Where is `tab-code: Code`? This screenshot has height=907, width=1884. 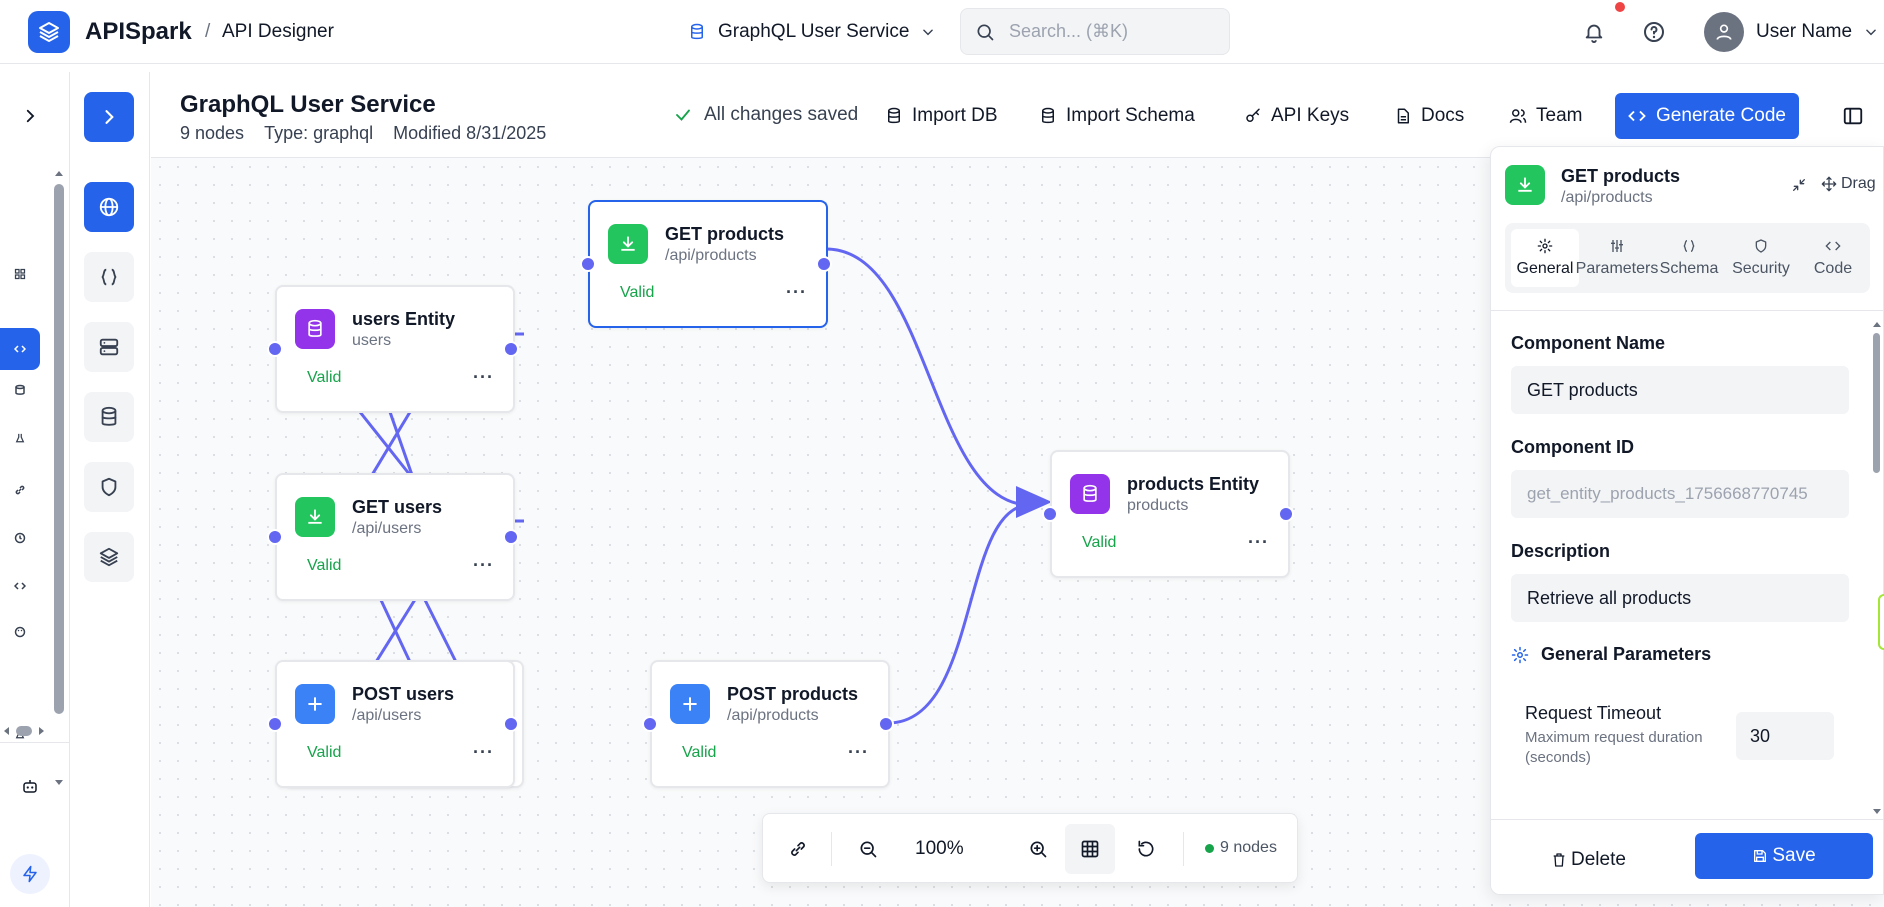
tab-code: Code is located at coordinates (1833, 258).